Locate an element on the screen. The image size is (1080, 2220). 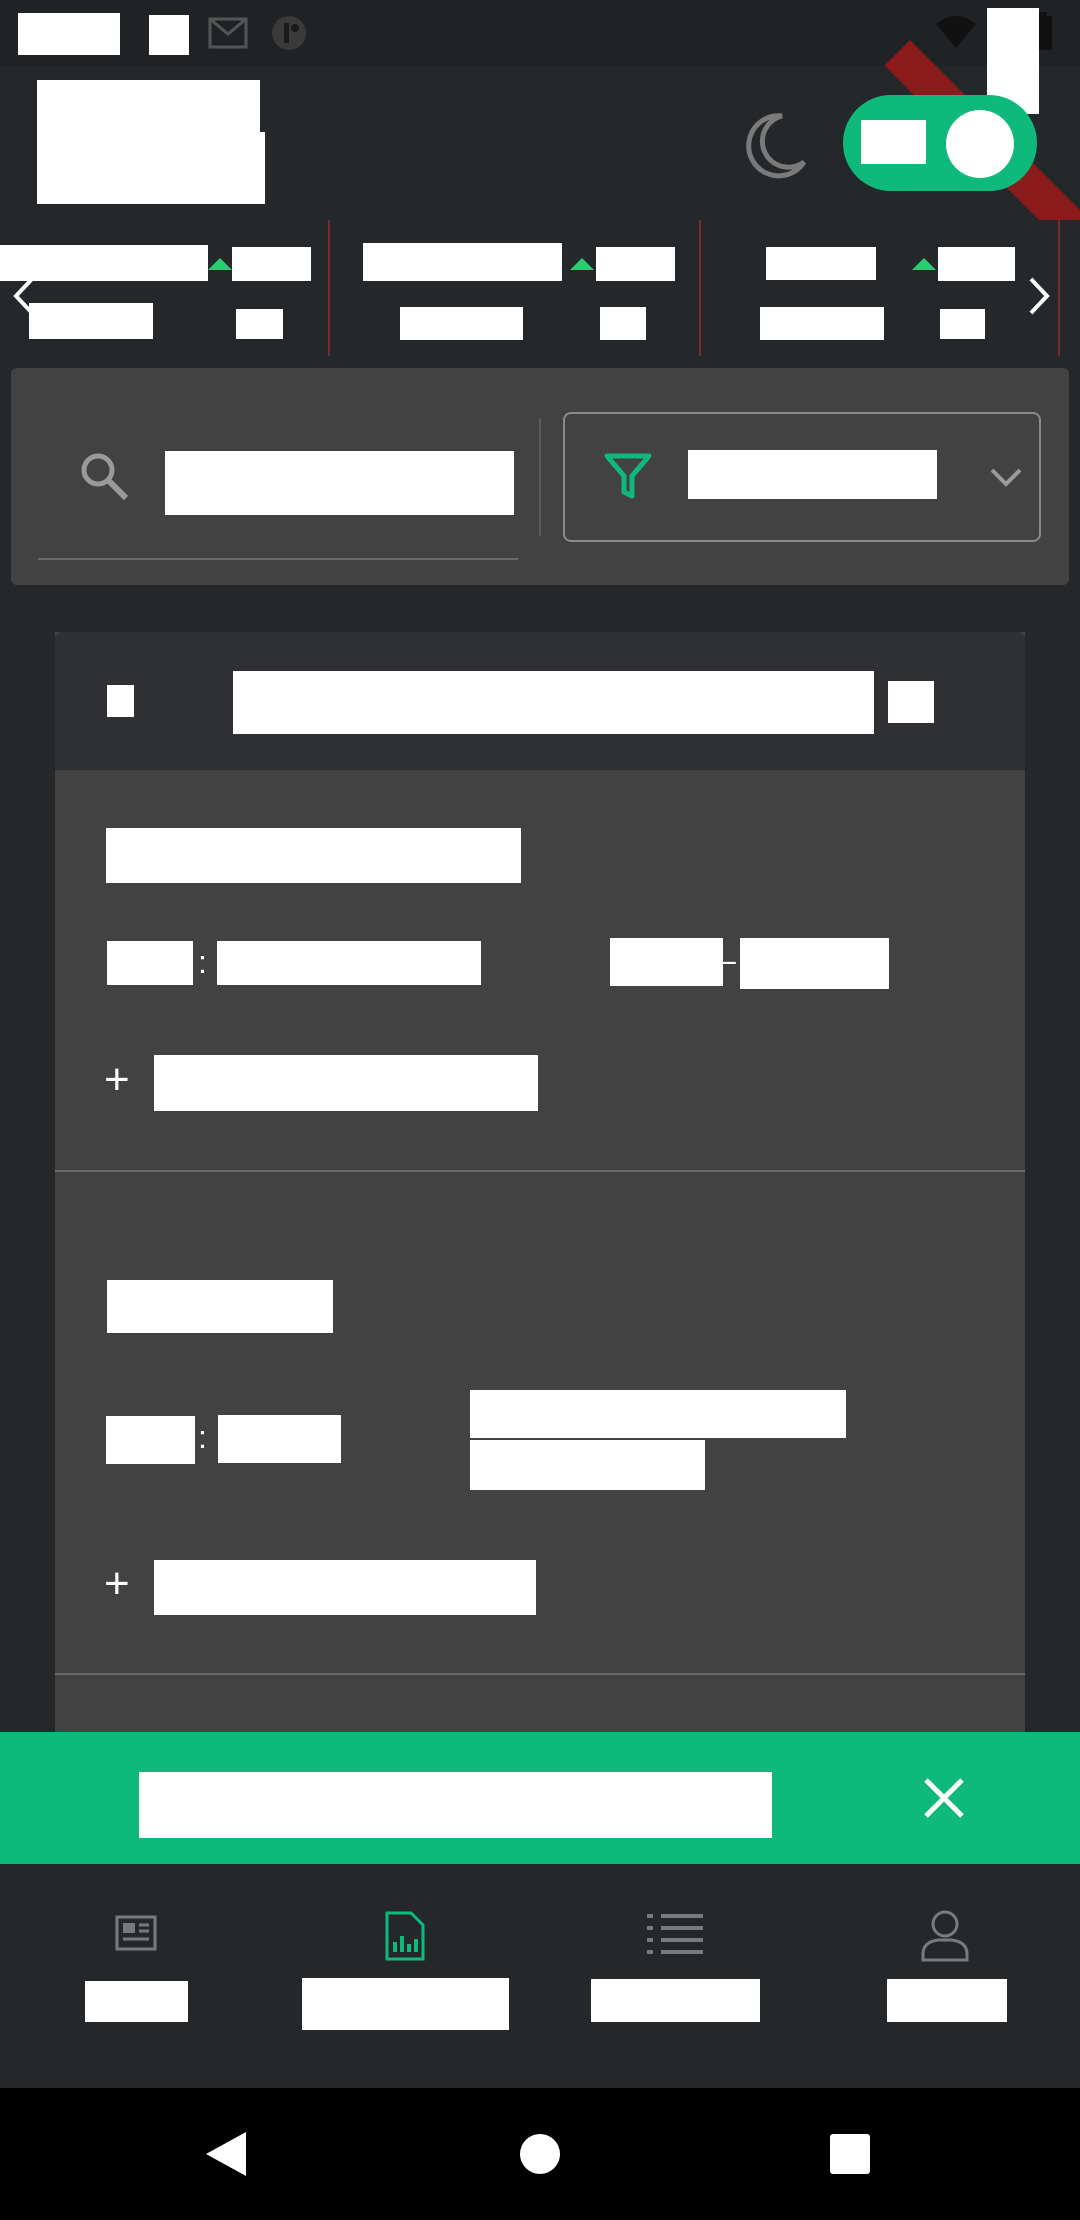
search-filter-divider is located at coordinates (540, 477).